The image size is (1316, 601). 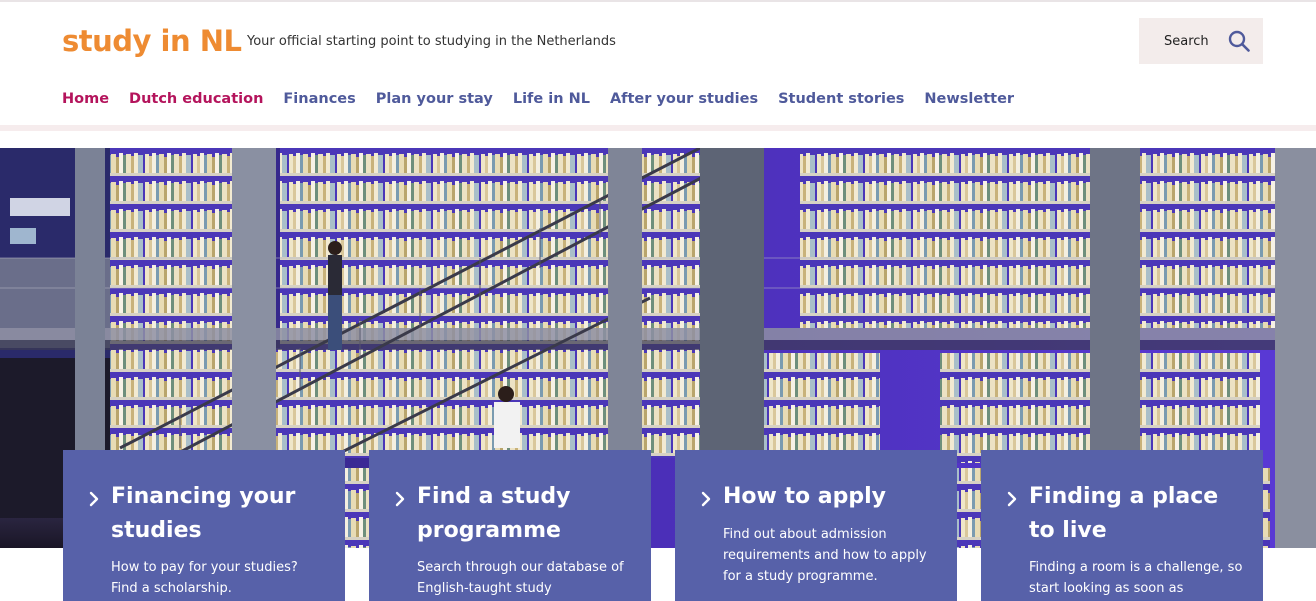 I want to click on search-label: Search, so click(x=1186, y=41).